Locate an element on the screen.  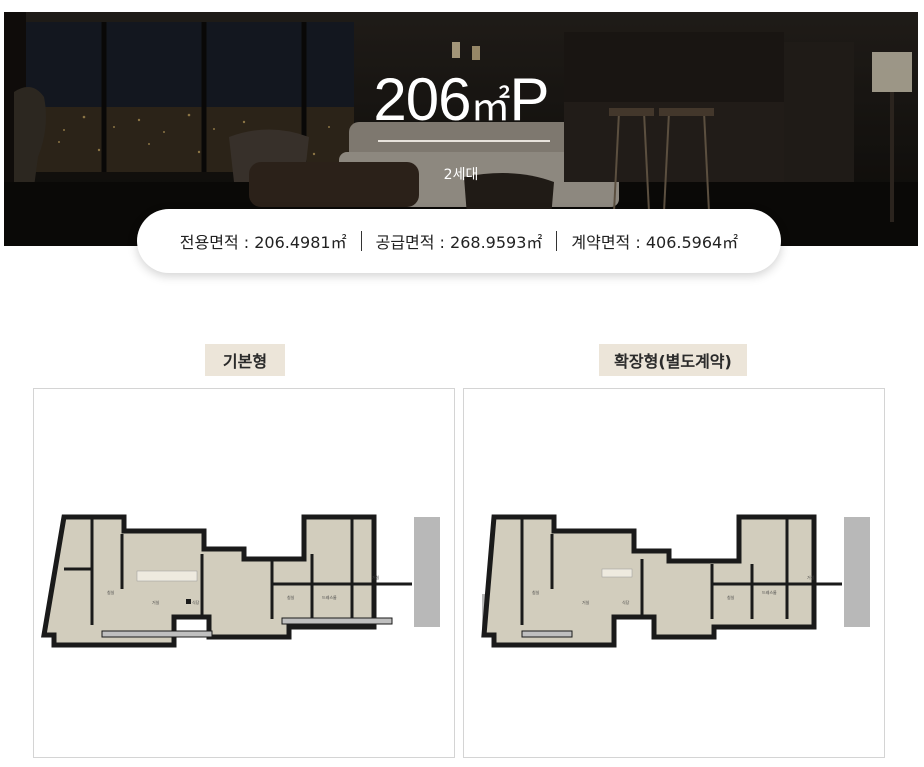
title-divider is located at coordinates (464, 141).